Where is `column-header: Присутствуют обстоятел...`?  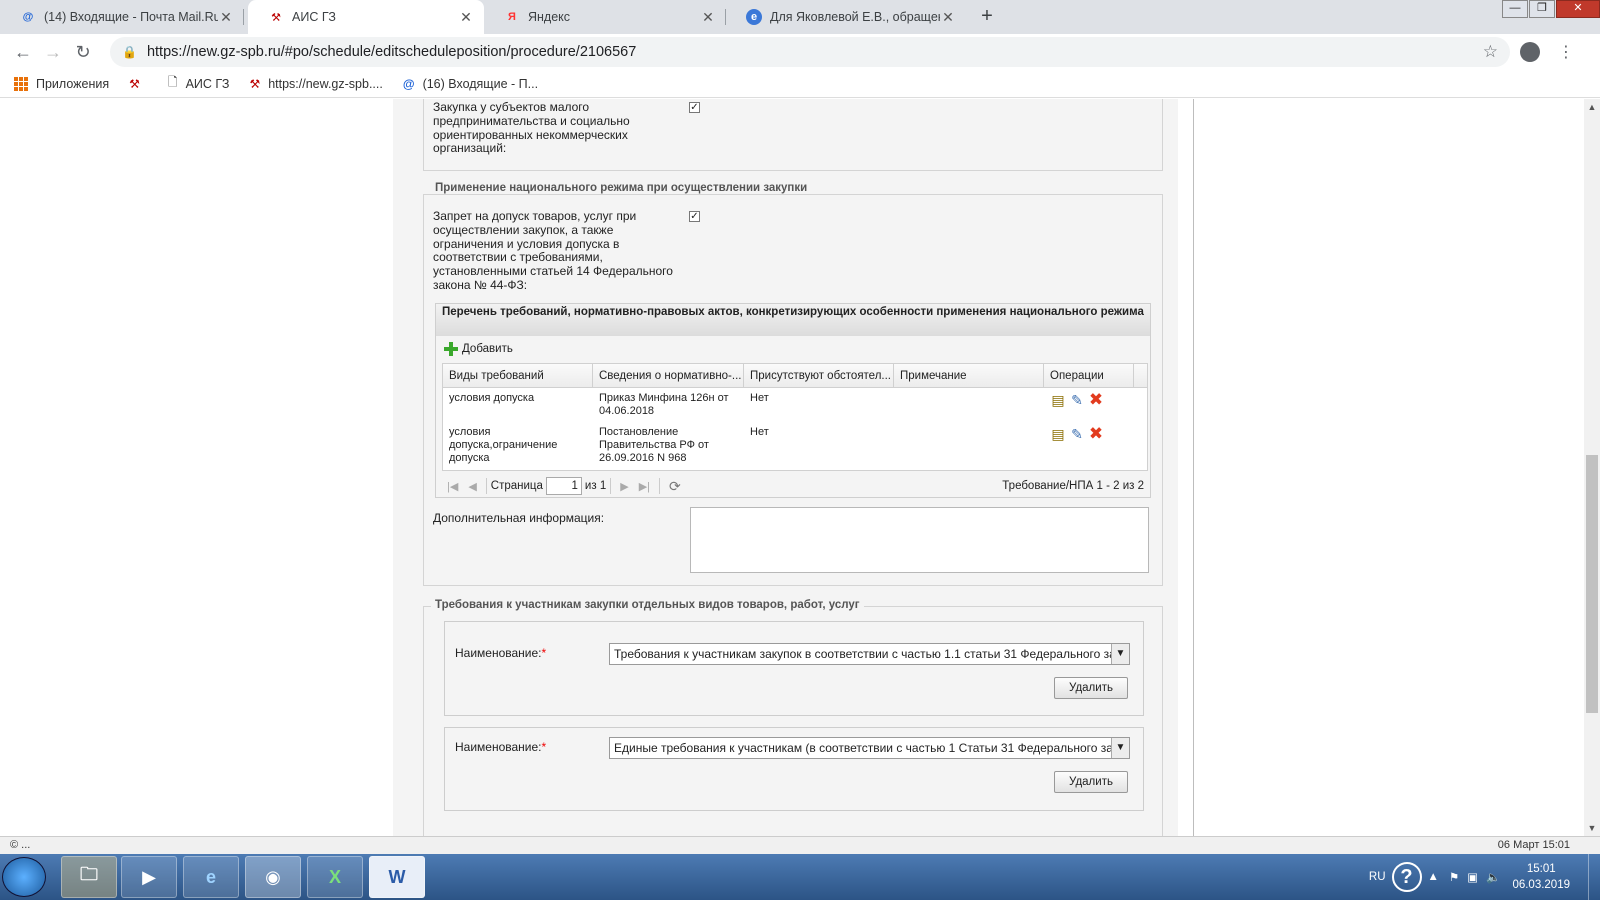 column-header: Присутствуют обстоятел... is located at coordinates (819, 375).